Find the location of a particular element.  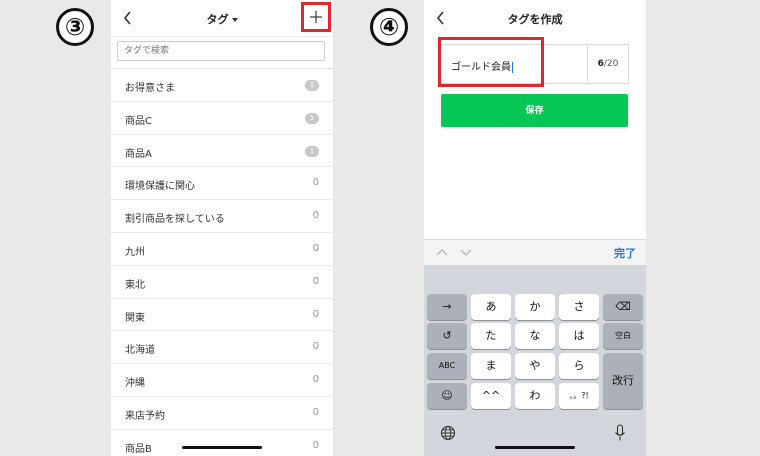

key-na: な is located at coordinates (535, 336).